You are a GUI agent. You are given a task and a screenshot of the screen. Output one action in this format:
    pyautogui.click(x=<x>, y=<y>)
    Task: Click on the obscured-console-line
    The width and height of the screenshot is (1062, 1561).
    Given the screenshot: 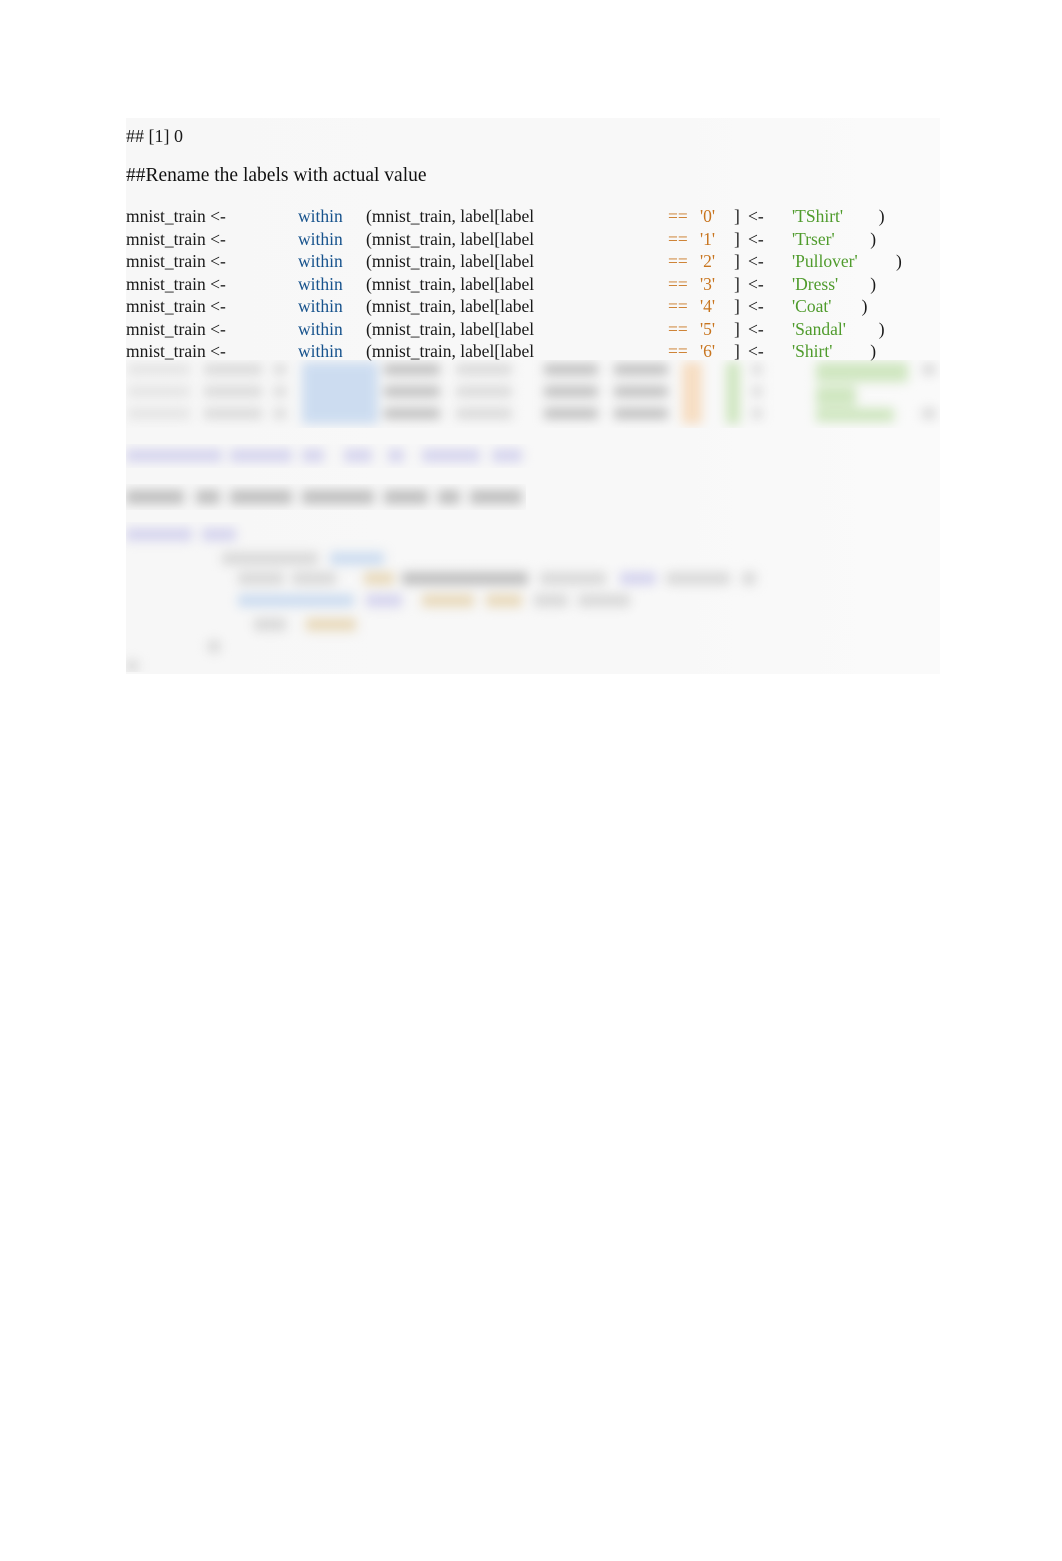 What is the action you would take?
    pyautogui.click(x=336, y=456)
    